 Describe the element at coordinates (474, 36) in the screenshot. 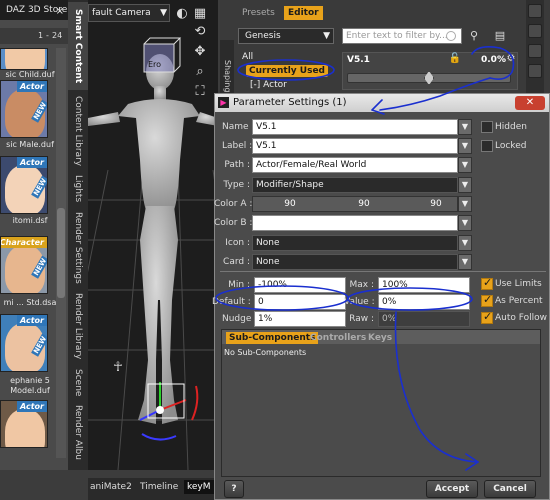

I see `pin-icon: ⚲` at that location.